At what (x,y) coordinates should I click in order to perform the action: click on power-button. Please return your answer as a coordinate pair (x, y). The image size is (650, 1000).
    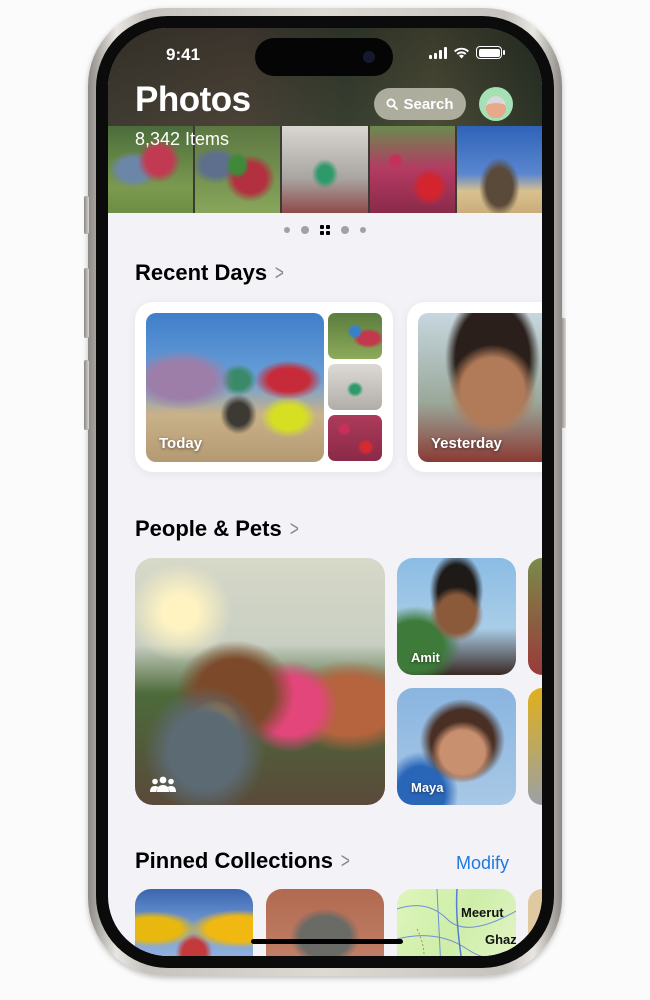
    Looking at the image, I should click on (563, 373).